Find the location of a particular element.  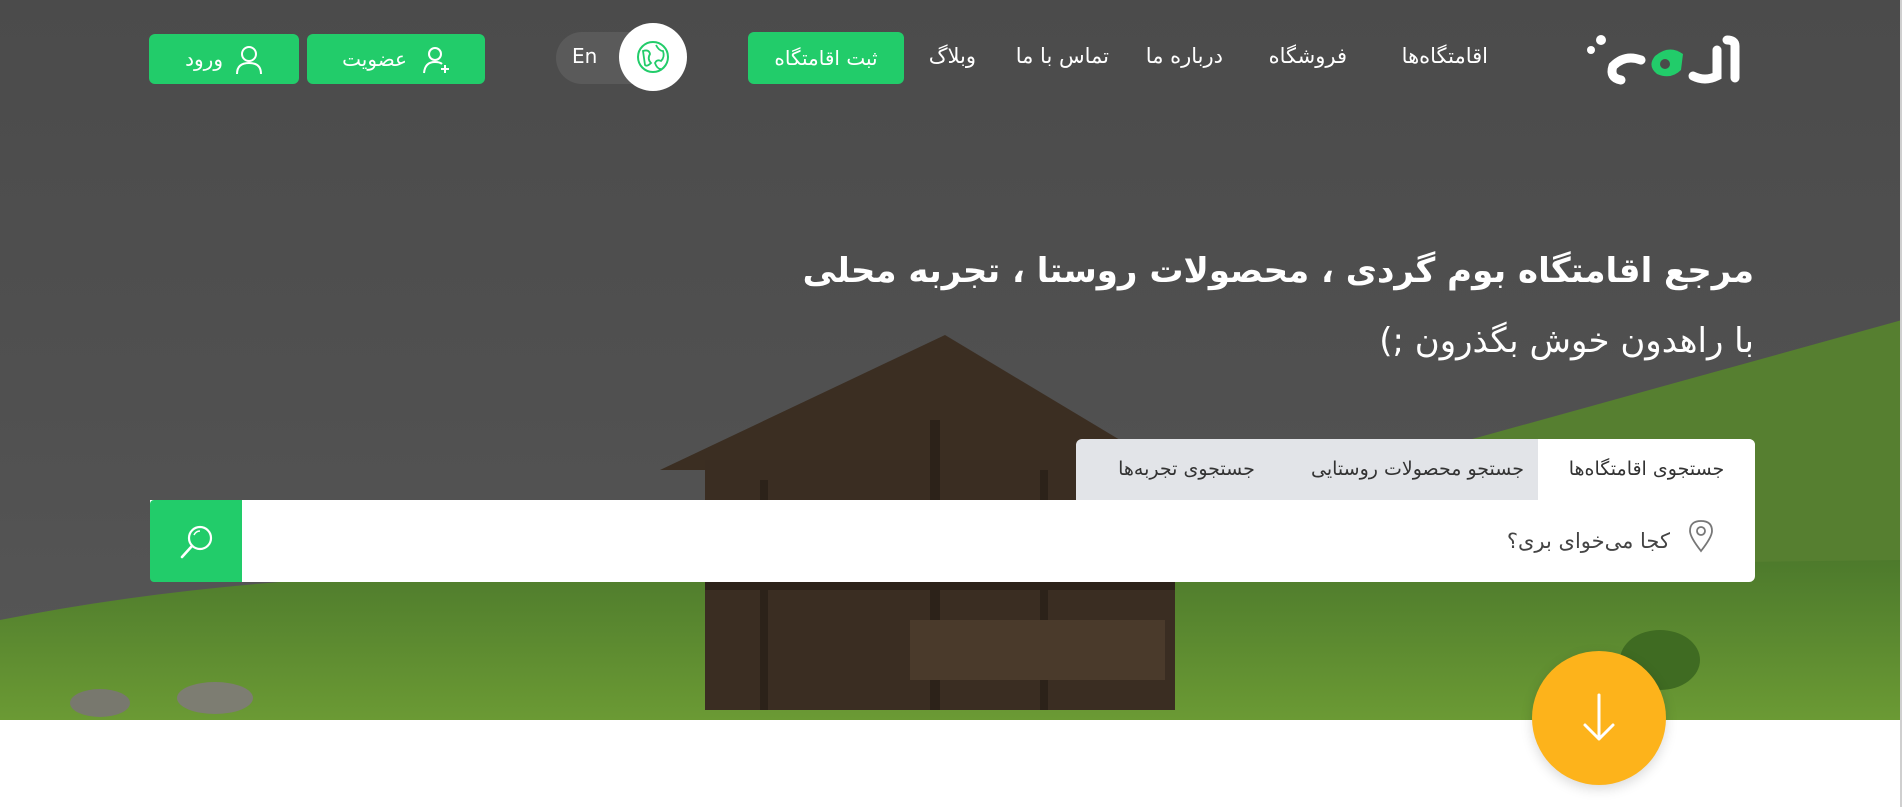

signup-button: عضویت is located at coordinates (396, 59).